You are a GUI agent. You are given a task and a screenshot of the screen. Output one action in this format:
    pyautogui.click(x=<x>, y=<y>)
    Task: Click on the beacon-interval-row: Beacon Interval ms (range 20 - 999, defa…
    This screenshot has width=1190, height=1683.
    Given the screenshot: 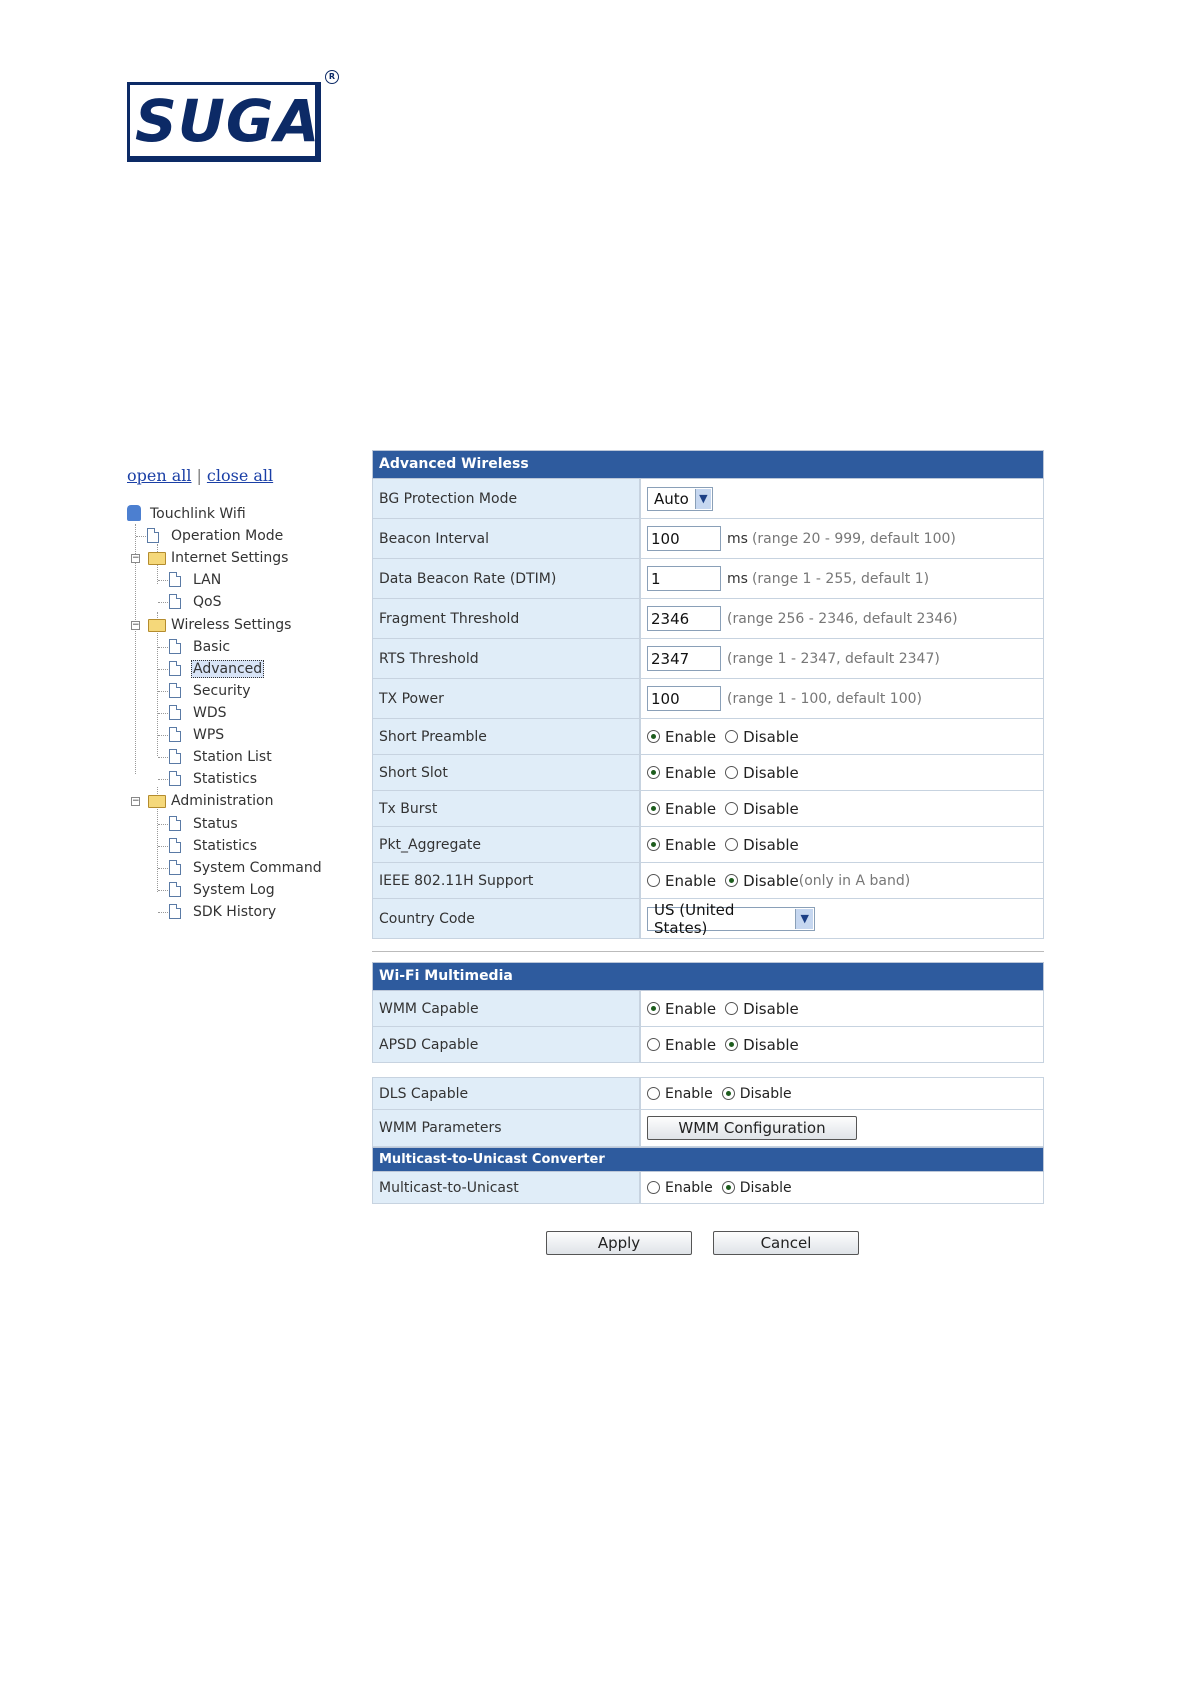 What is the action you would take?
    pyautogui.click(x=708, y=539)
    